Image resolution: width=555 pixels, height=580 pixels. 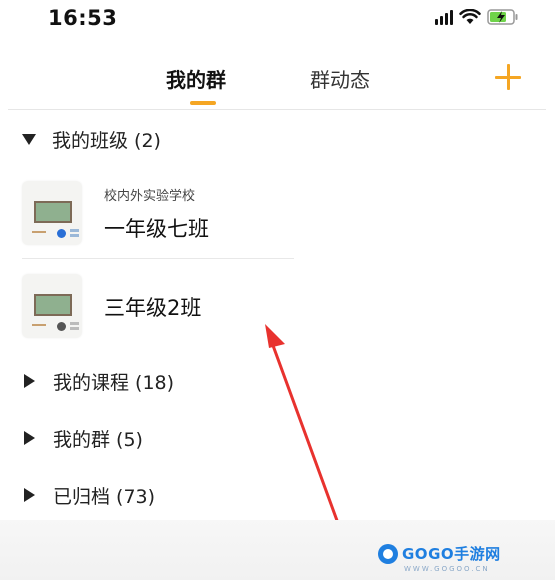 What do you see at coordinates (503, 17) in the screenshot?
I see `battery-charging-icon` at bounding box center [503, 17].